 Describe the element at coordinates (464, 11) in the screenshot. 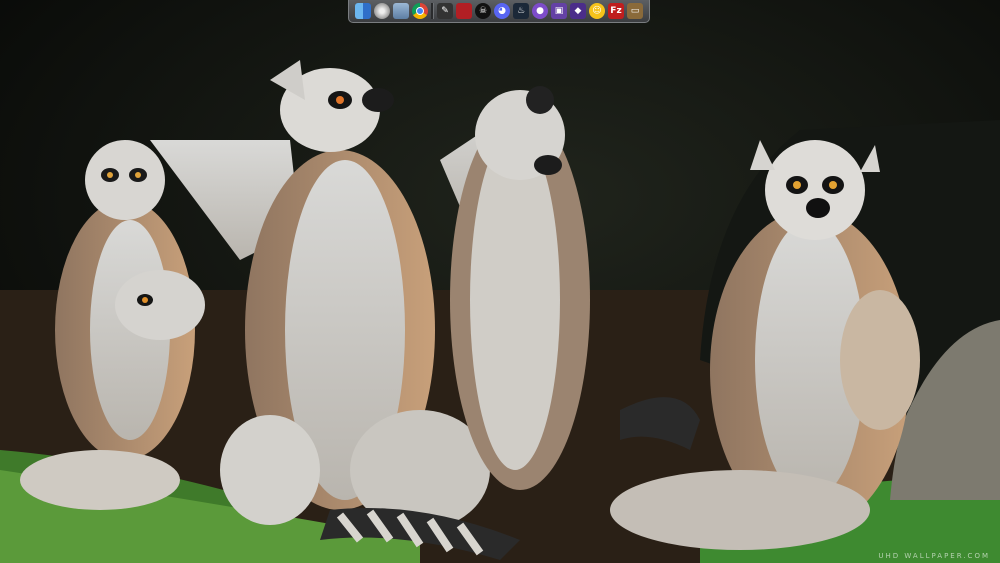

I see `red-book-icon` at that location.